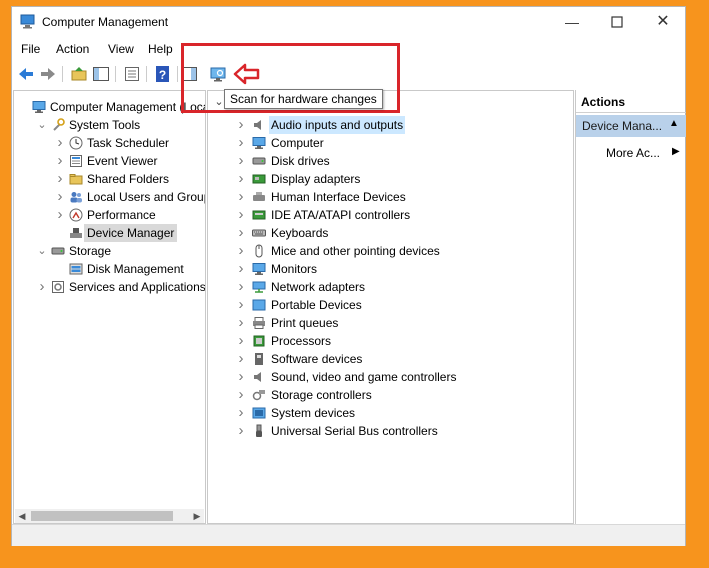 The height and width of the screenshot is (568, 709). What do you see at coordinates (259, 215) in the screenshot?
I see `ide-controller-icon` at bounding box center [259, 215].